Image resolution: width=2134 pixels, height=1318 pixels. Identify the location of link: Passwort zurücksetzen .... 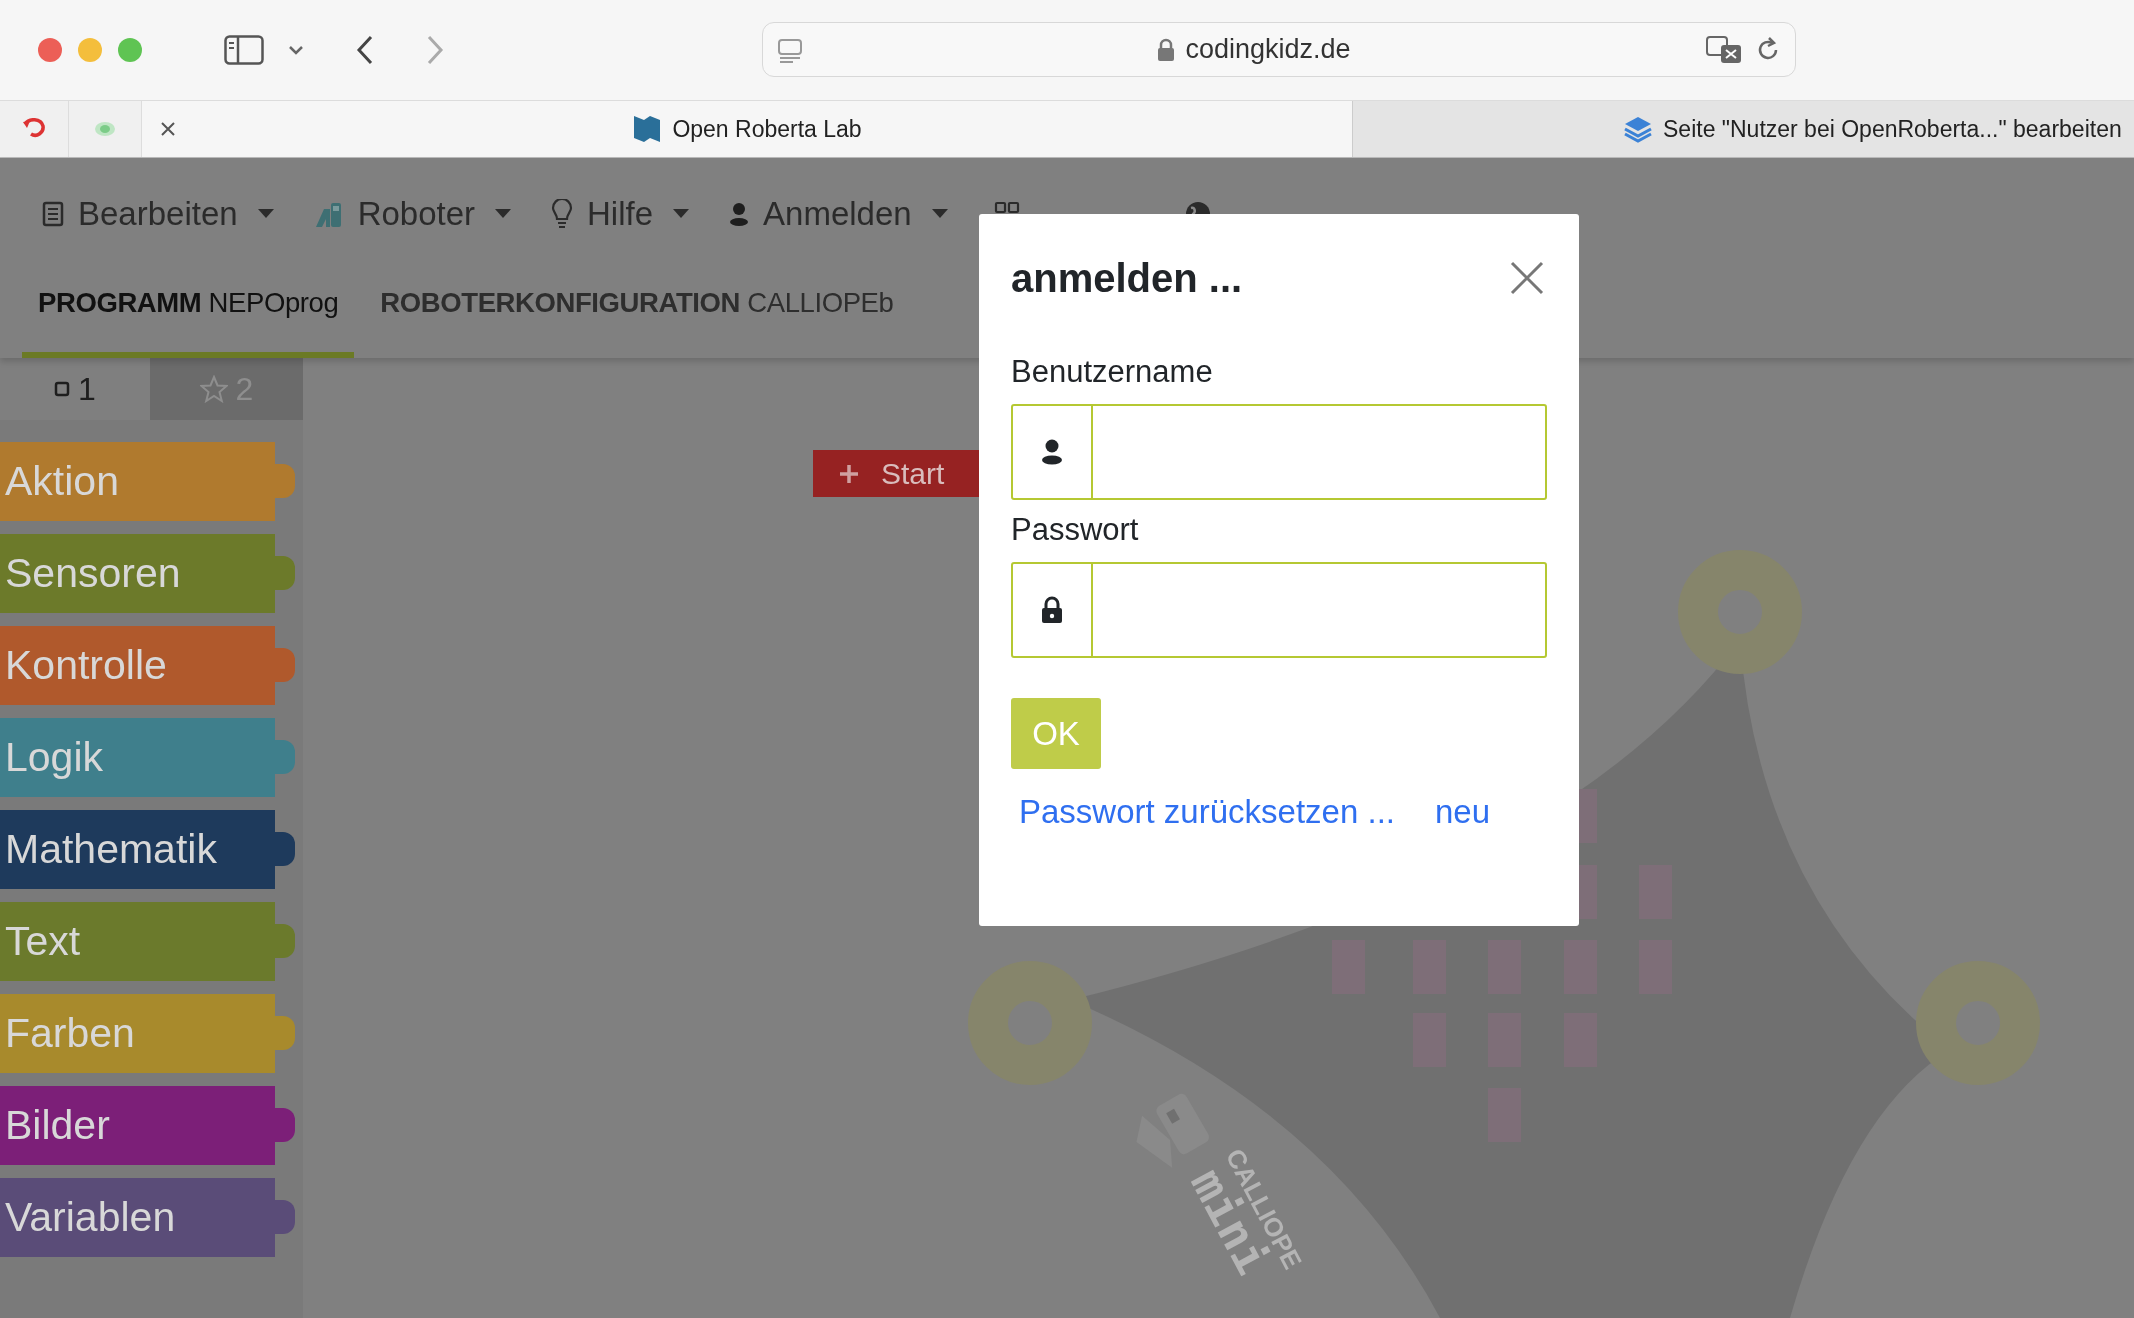
(1207, 812).